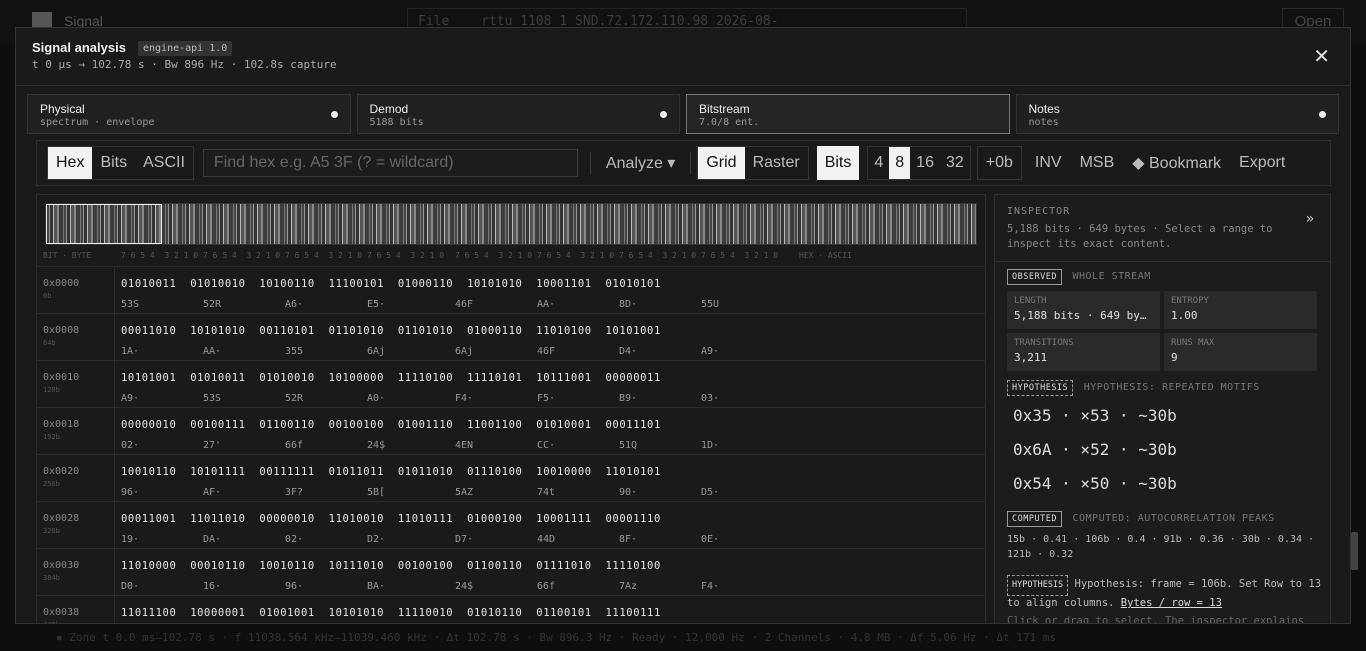 This screenshot has height=651, width=1366. I want to click on hex-cell: 0E·, so click(710, 539).